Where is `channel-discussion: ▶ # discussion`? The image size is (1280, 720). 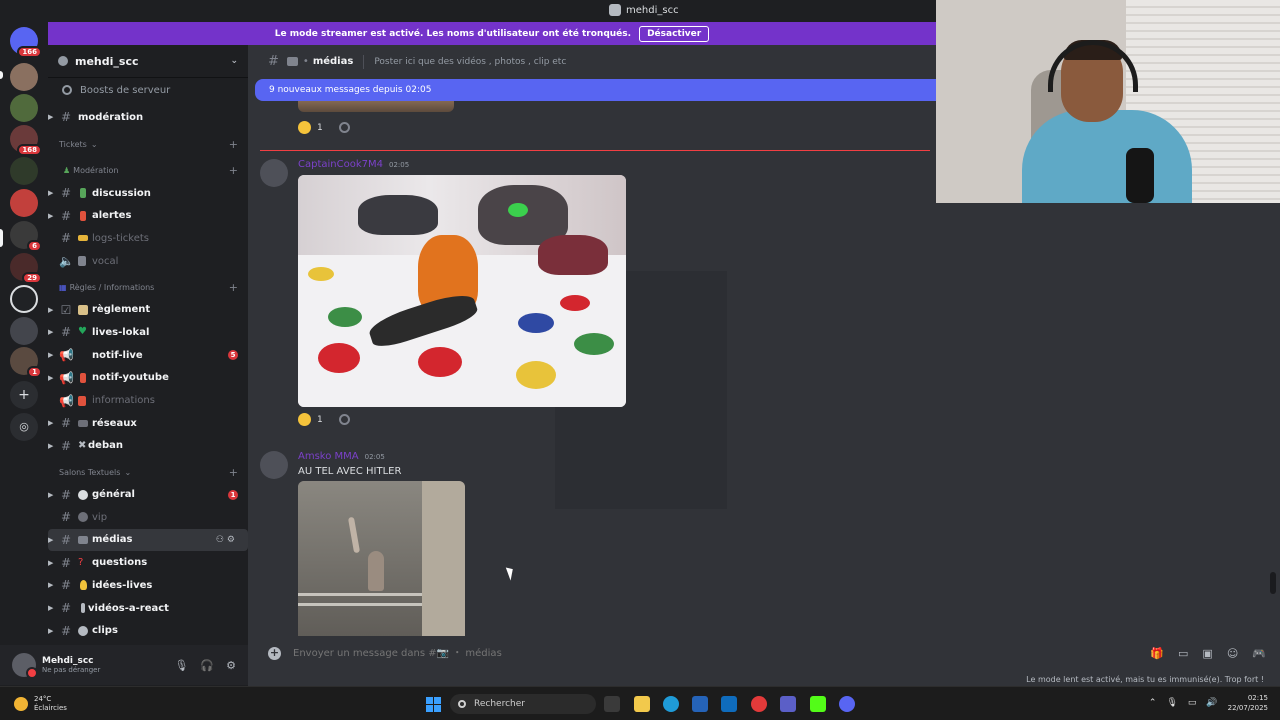 channel-discussion: ▶ # discussion is located at coordinates (148, 193).